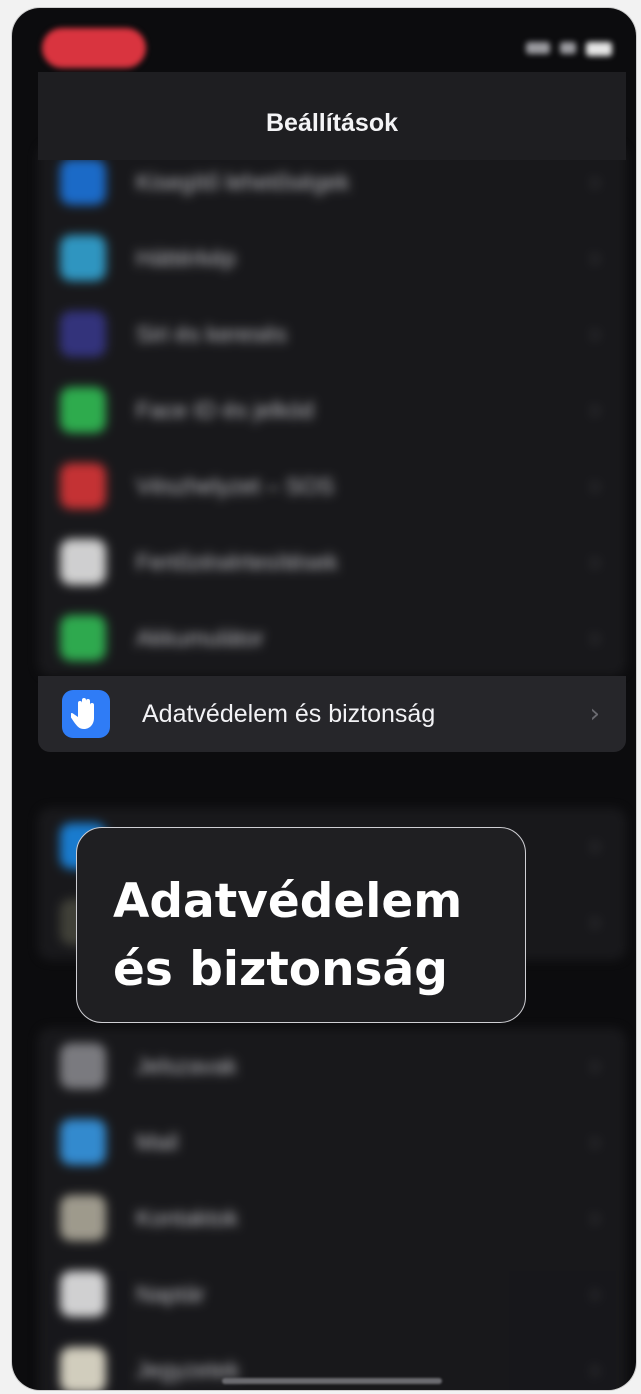 The height and width of the screenshot is (1394, 641). What do you see at coordinates (83, 638) in the screenshot?
I see `battery-icon` at bounding box center [83, 638].